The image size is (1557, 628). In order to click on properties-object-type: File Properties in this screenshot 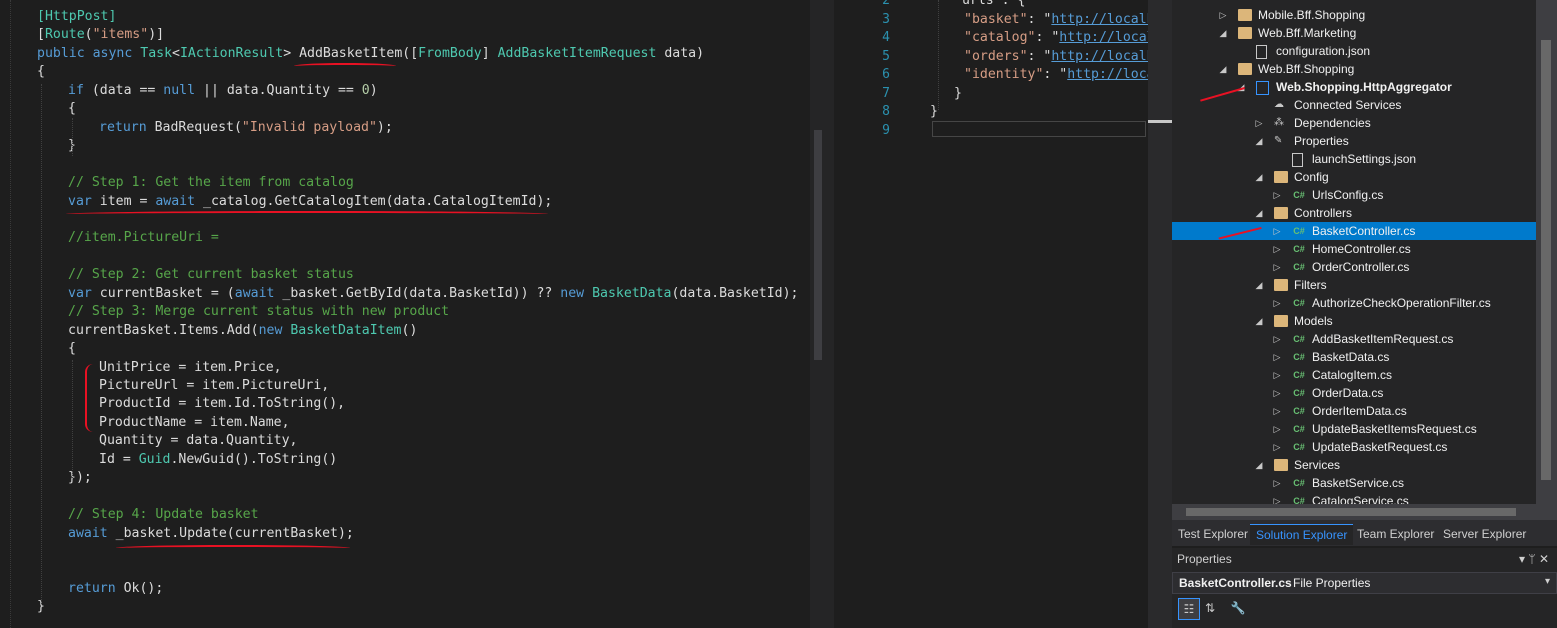, I will do `click(1332, 583)`.